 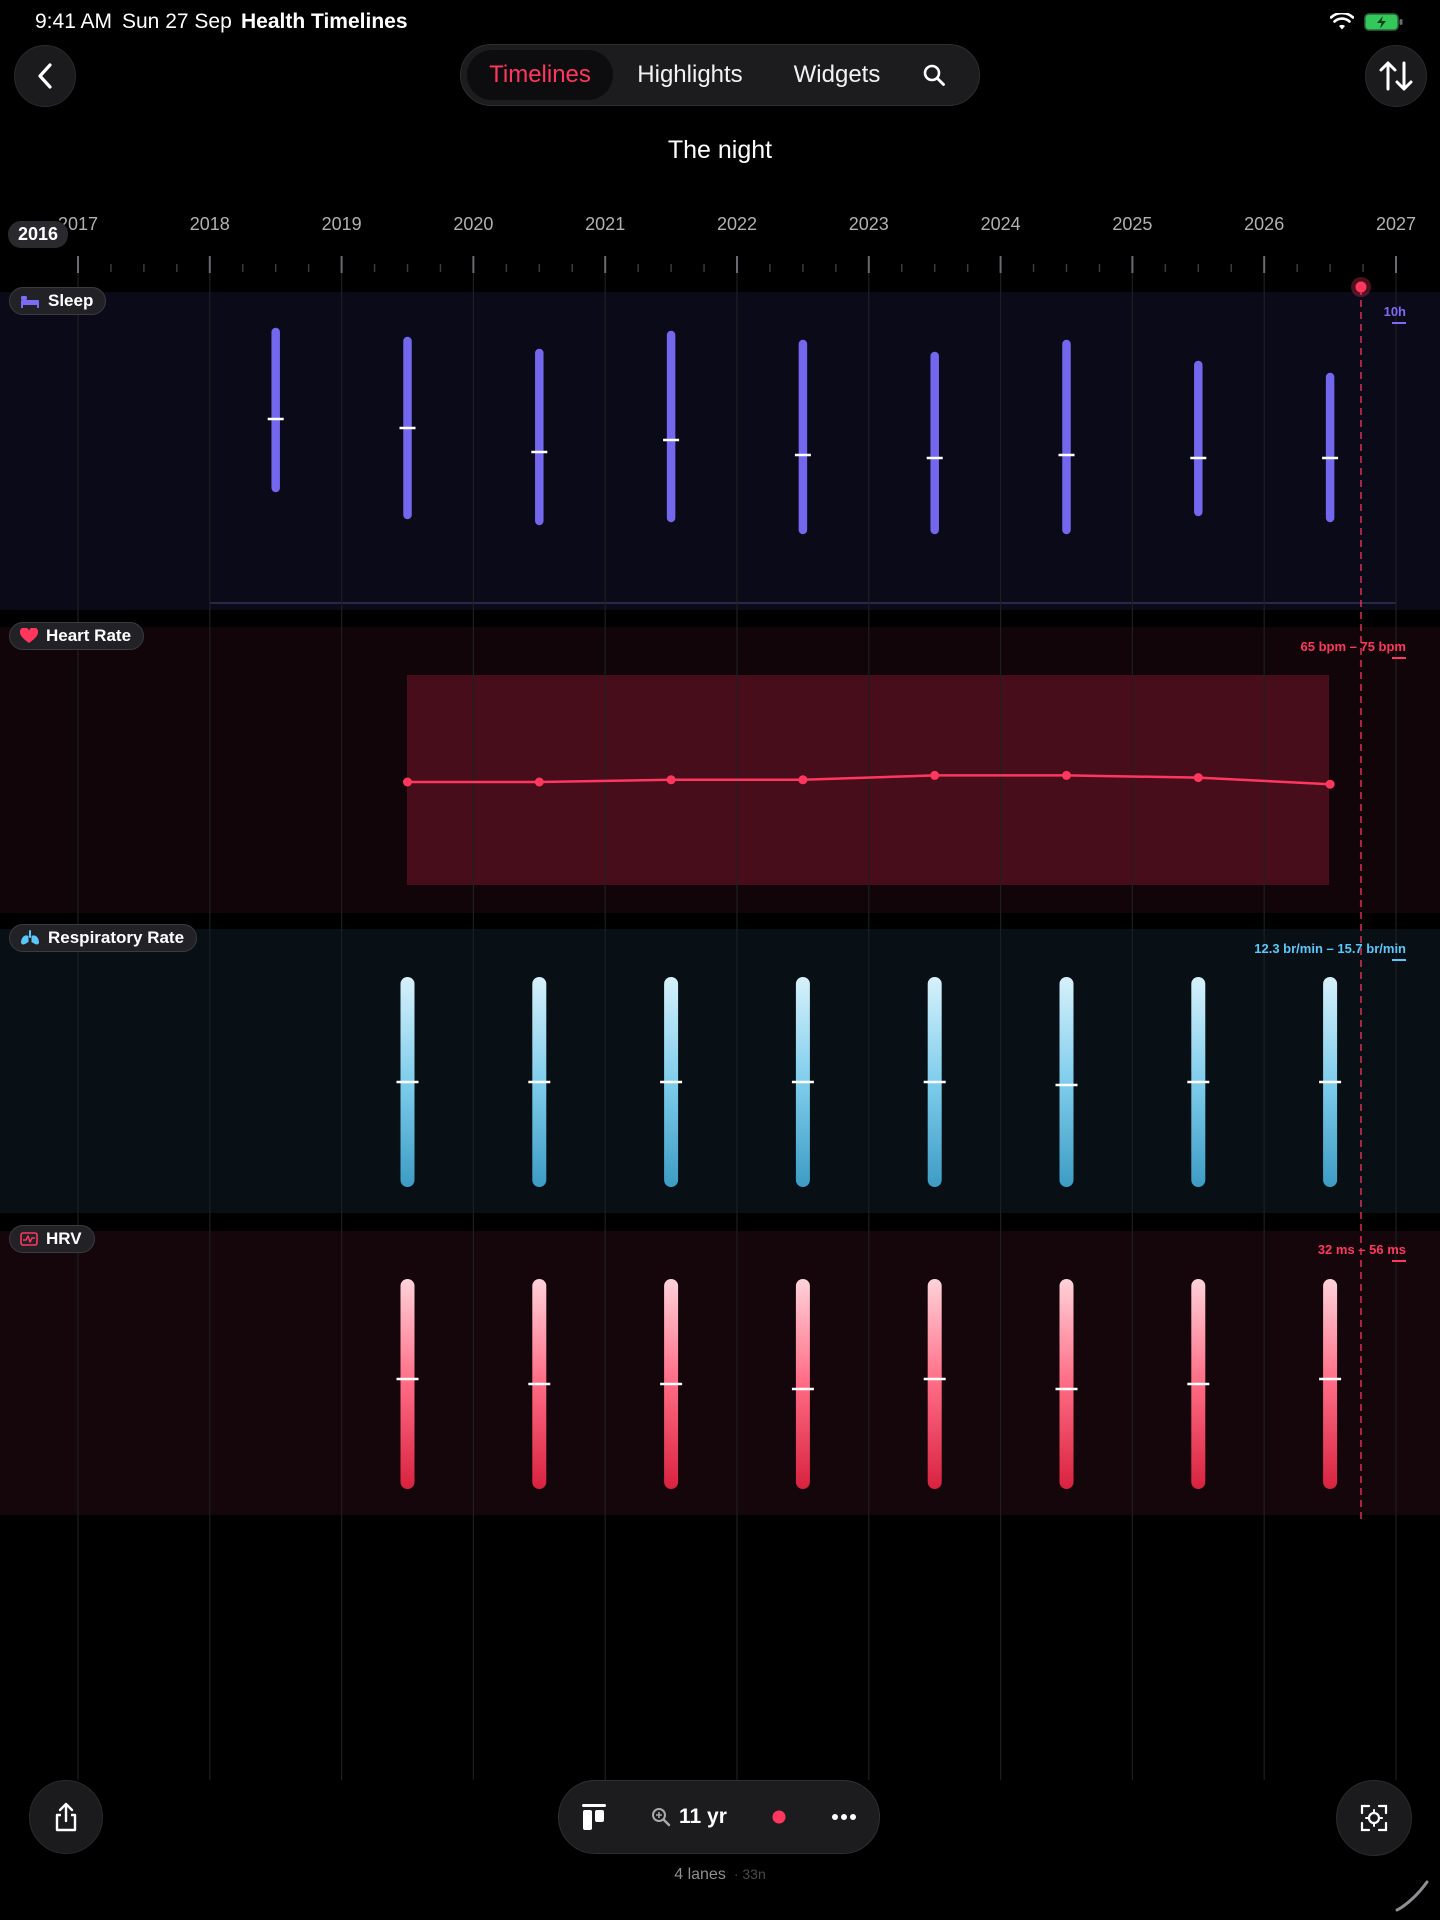 I want to click on focus-frame-icon, so click(x=1374, y=1818).